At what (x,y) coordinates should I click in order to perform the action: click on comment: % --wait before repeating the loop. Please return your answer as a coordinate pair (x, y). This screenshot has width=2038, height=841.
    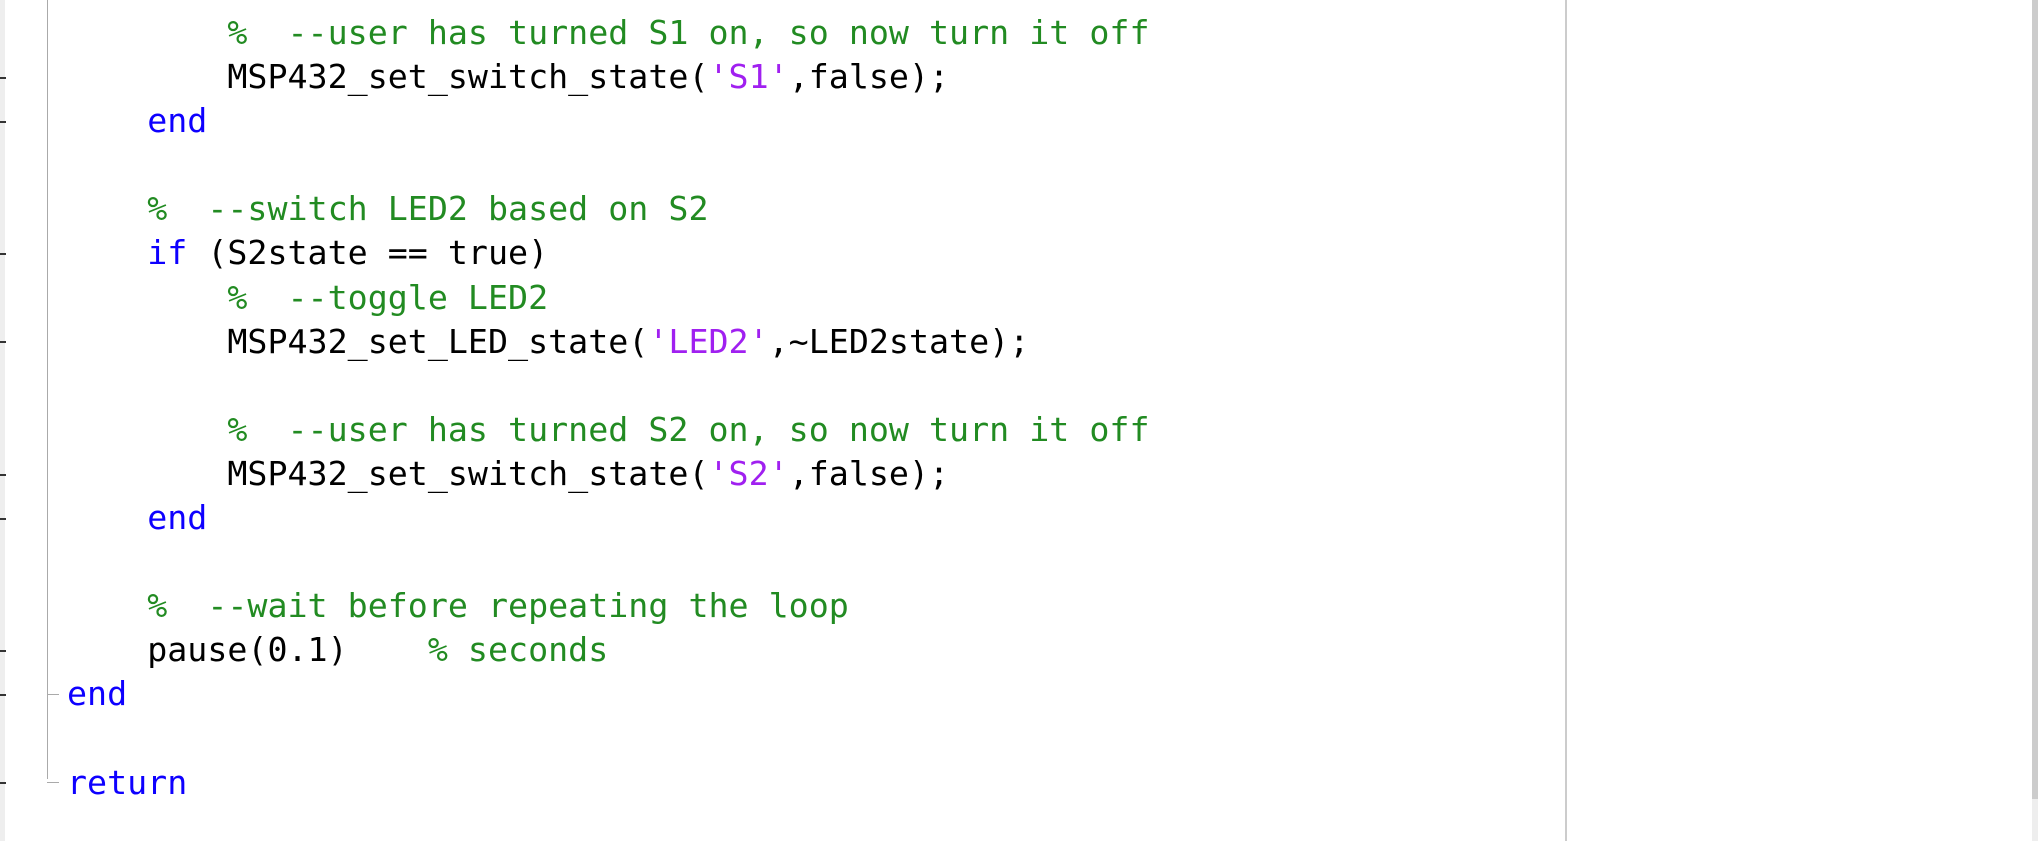
    Looking at the image, I should click on (498, 606).